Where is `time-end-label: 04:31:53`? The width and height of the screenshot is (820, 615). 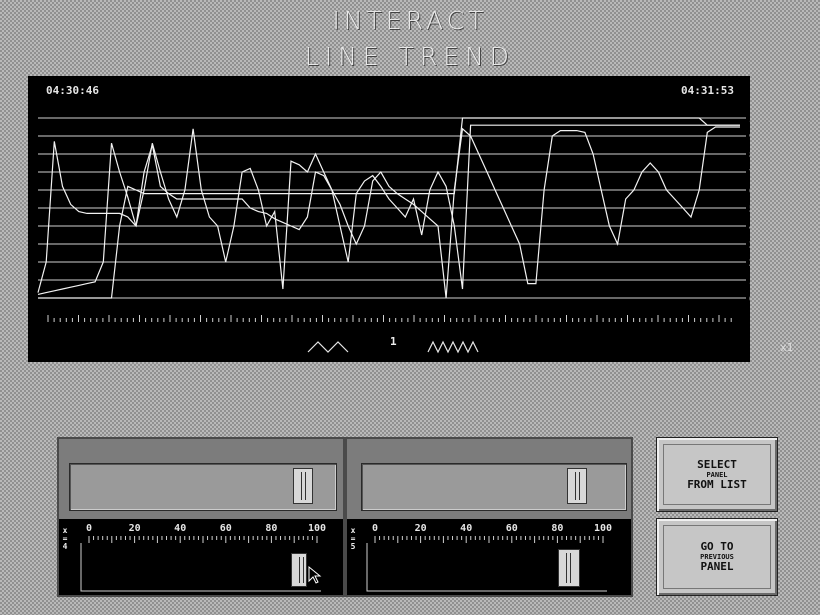
time-end-label: 04:31:53 is located at coordinates (707, 90).